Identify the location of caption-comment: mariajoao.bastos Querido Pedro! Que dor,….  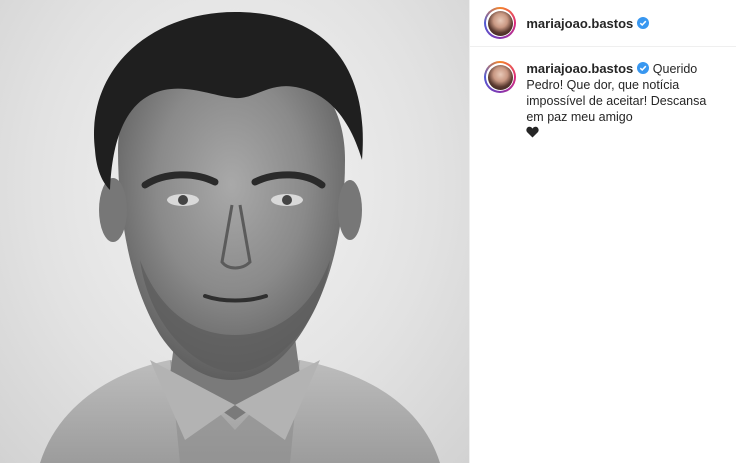
(603, 94).